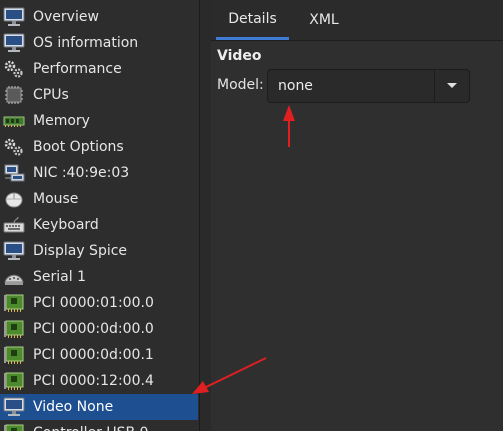 The width and height of the screenshot is (503, 431). What do you see at coordinates (51, 95) in the screenshot?
I see `sidebar-item-label: CPUs` at bounding box center [51, 95].